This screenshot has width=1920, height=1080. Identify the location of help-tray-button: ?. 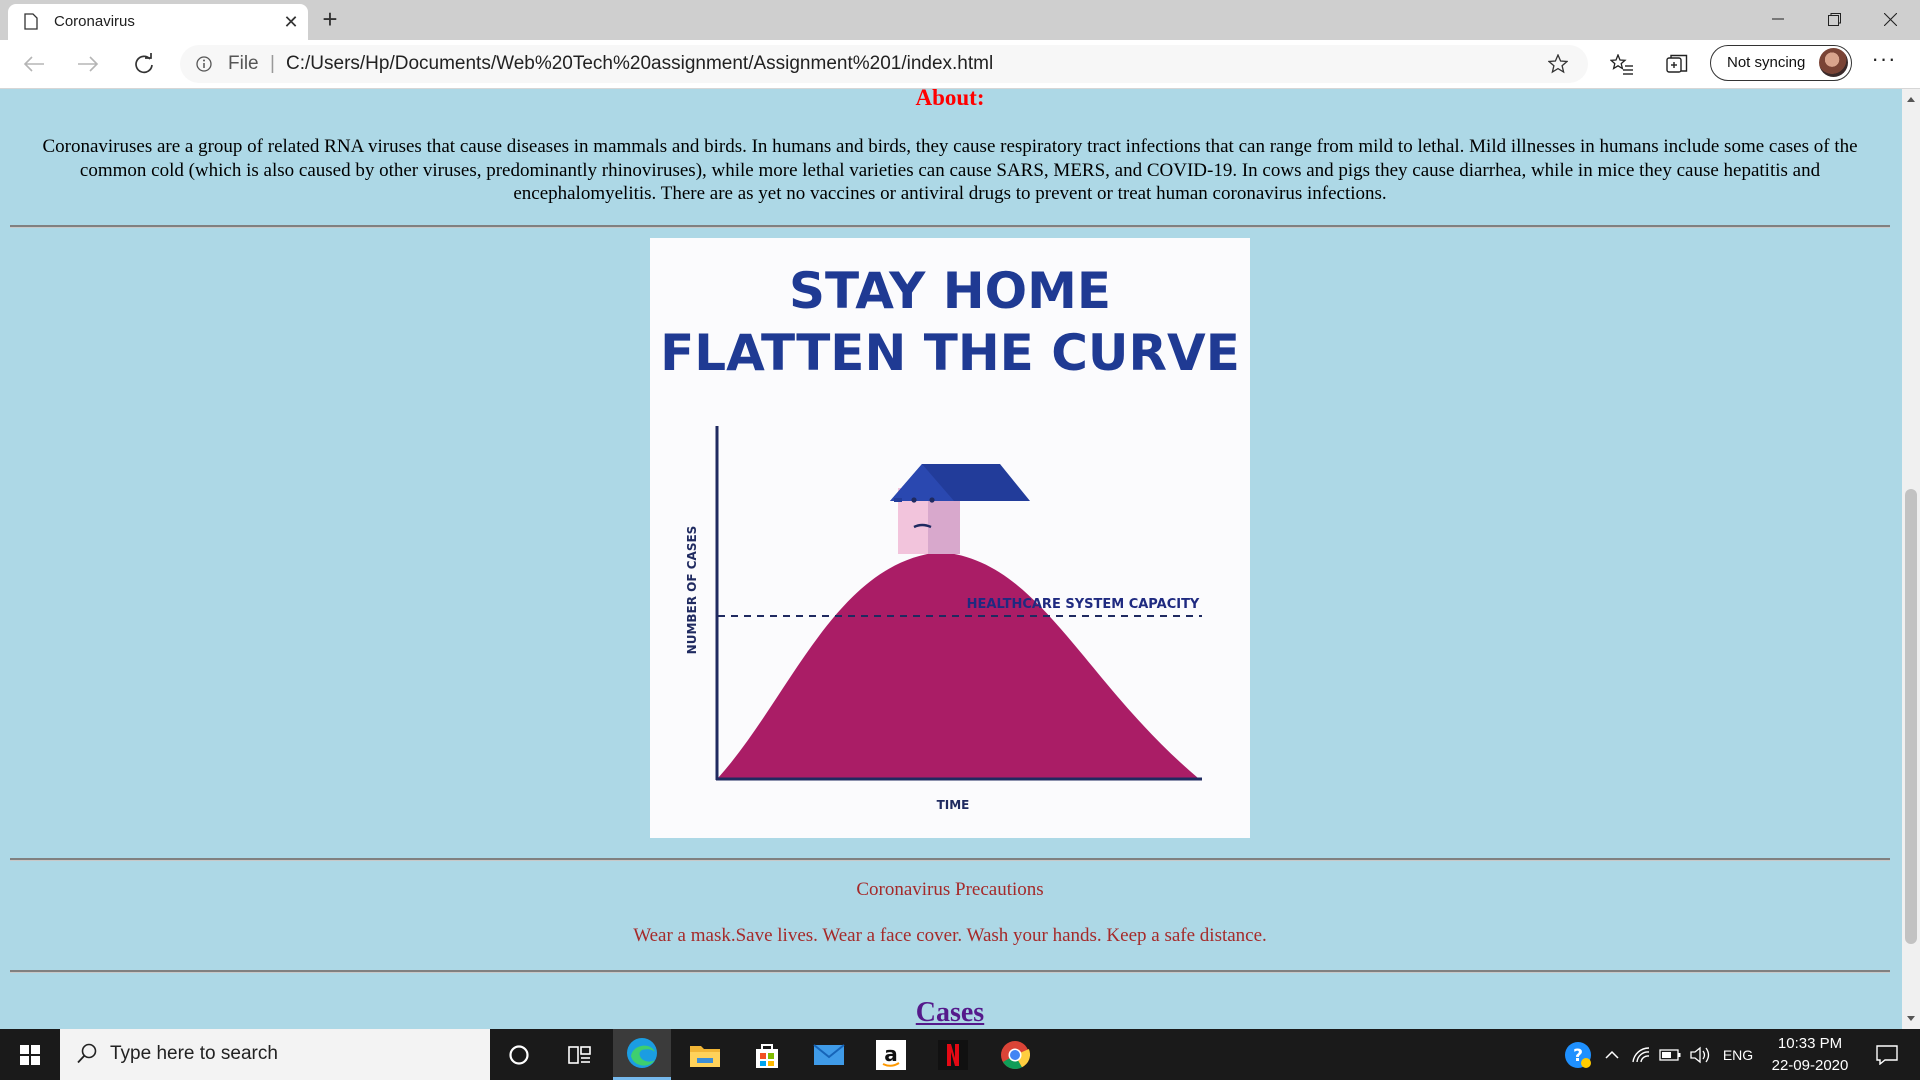
(1578, 1054).